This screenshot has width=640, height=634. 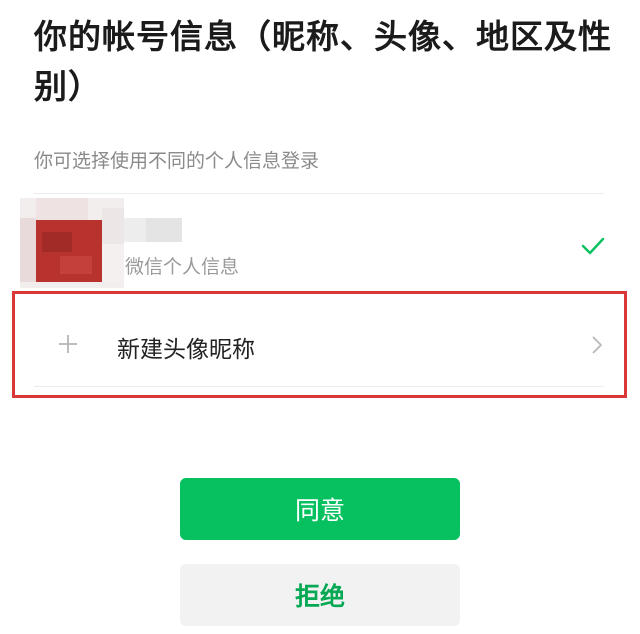 I want to click on page-subtitle: 你可选择使用不同的个人信息登录, so click(x=177, y=161).